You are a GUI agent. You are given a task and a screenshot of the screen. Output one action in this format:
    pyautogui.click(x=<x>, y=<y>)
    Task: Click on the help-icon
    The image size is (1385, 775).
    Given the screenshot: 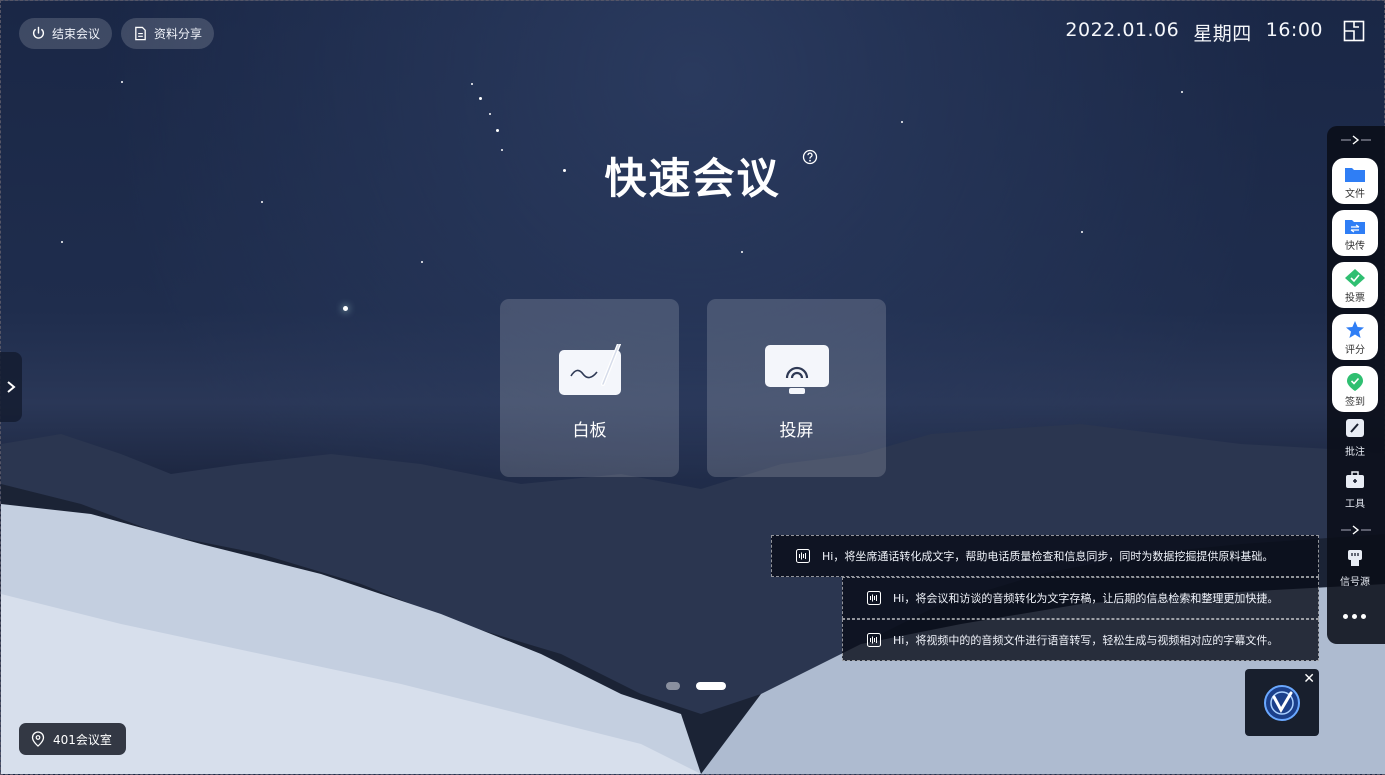 What is the action you would take?
    pyautogui.click(x=810, y=157)
    